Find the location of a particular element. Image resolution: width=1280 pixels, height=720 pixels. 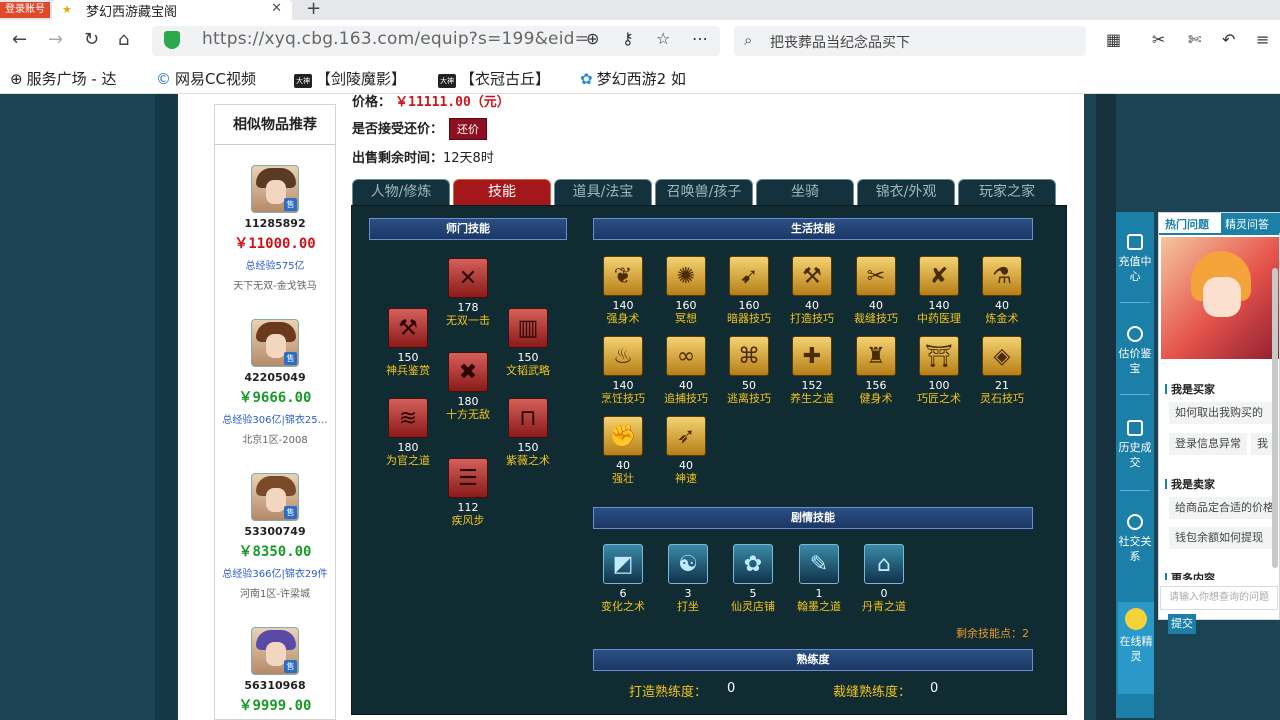

history-deals-button: 历史成交 is located at coordinates (1135, 445).